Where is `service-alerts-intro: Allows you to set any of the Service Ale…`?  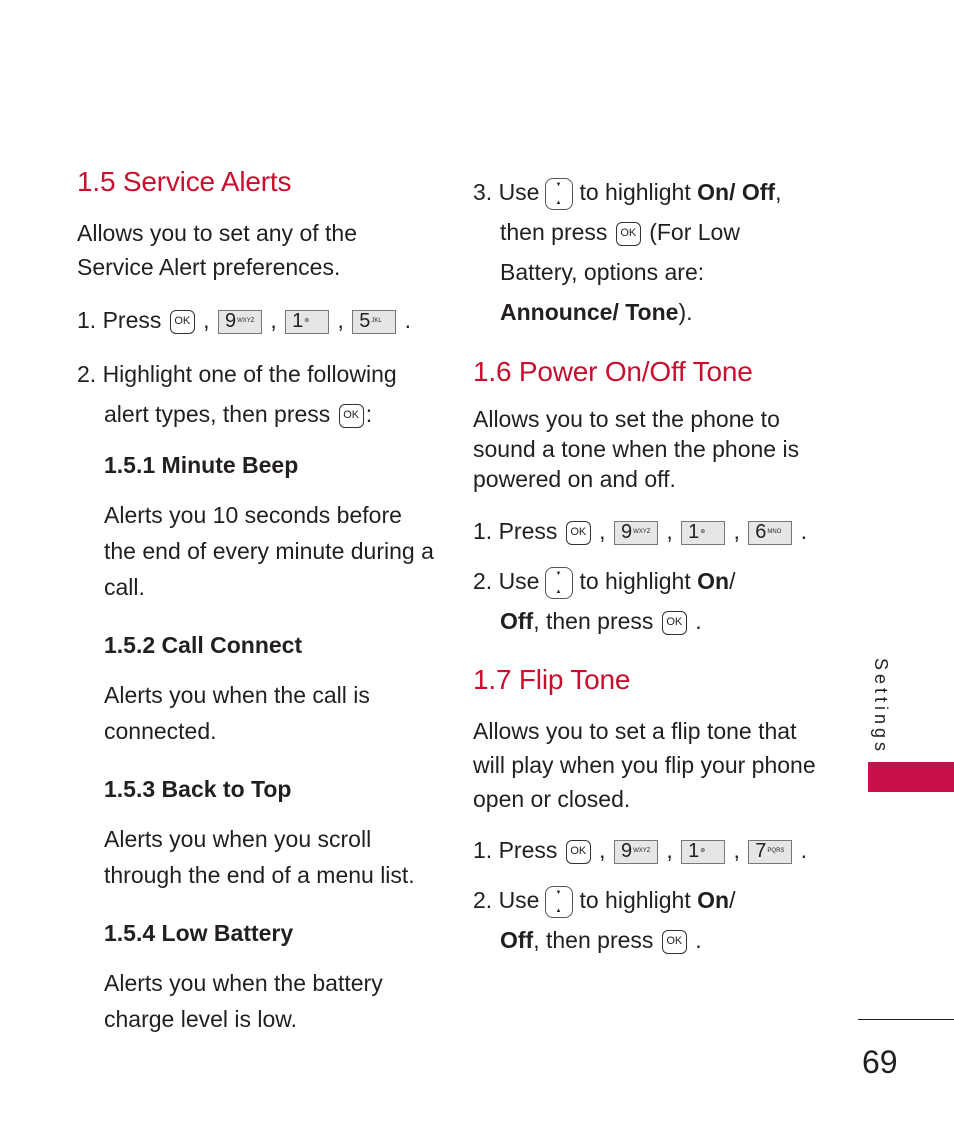 service-alerts-intro: Allows you to set any of the Service Ale… is located at coordinates (217, 250).